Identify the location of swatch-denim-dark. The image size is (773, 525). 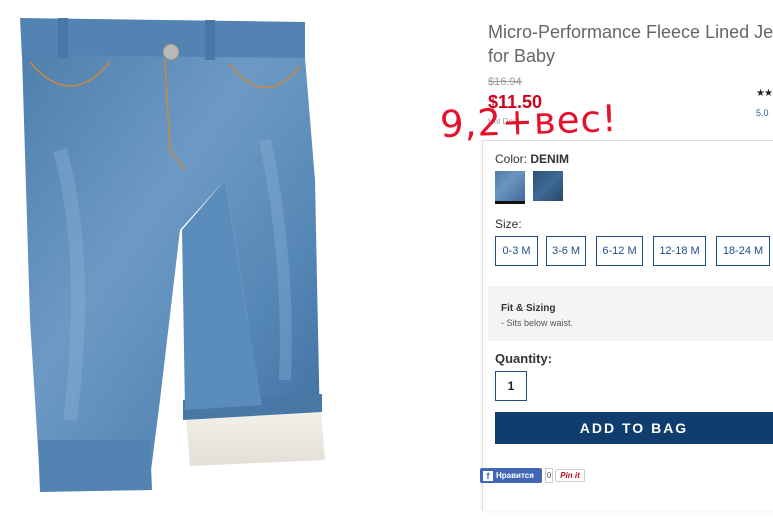
(548, 186).